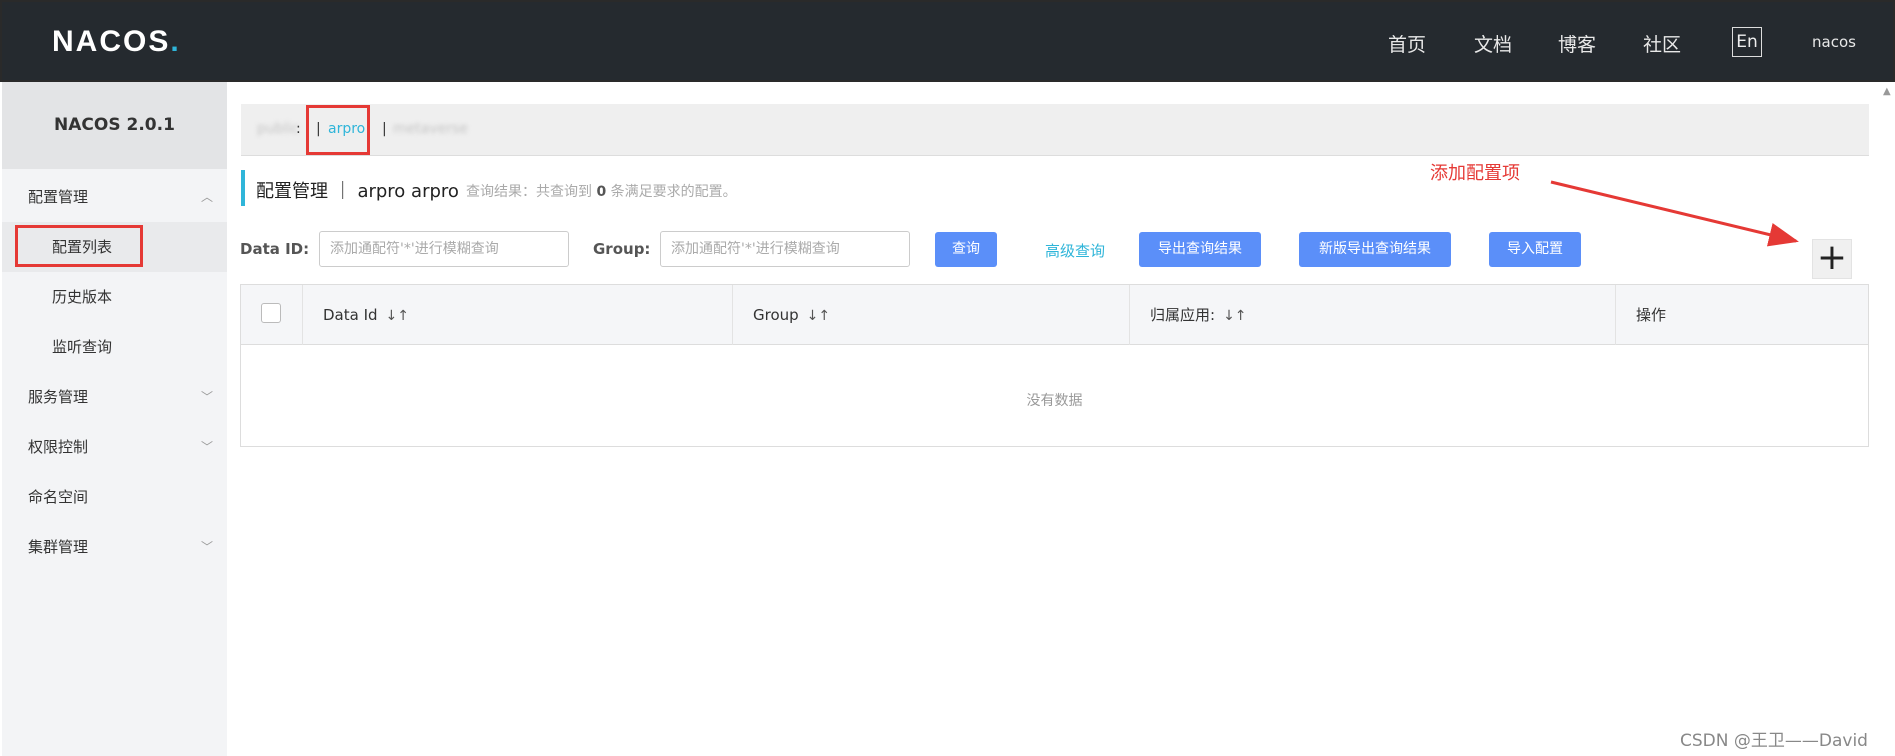  What do you see at coordinates (1774, 741) in the screenshot?
I see `watermark: CSDN @王卫——David` at bounding box center [1774, 741].